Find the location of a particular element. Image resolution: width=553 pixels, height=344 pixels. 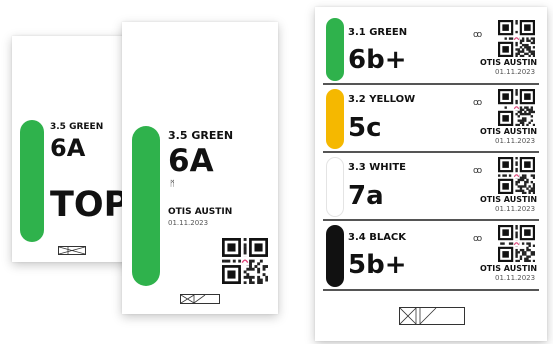

grade-label: 3.2 YELLOW is located at coordinates (382, 99).